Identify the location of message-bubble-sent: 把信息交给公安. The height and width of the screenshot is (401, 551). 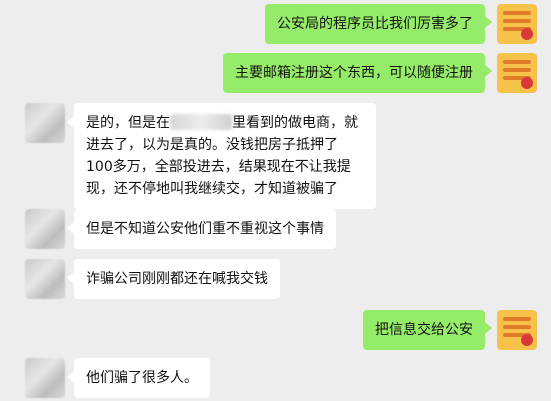
(424, 330).